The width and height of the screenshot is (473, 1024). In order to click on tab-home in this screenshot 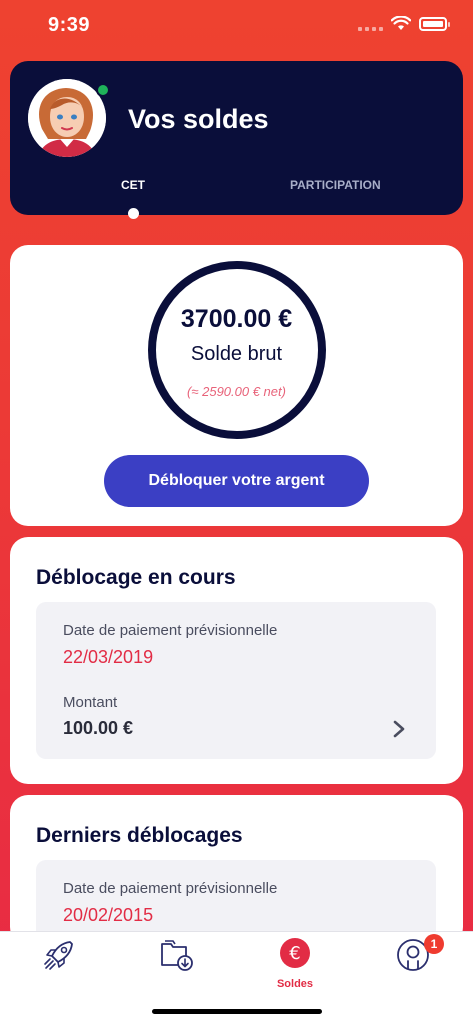, I will do `click(59, 964)`.